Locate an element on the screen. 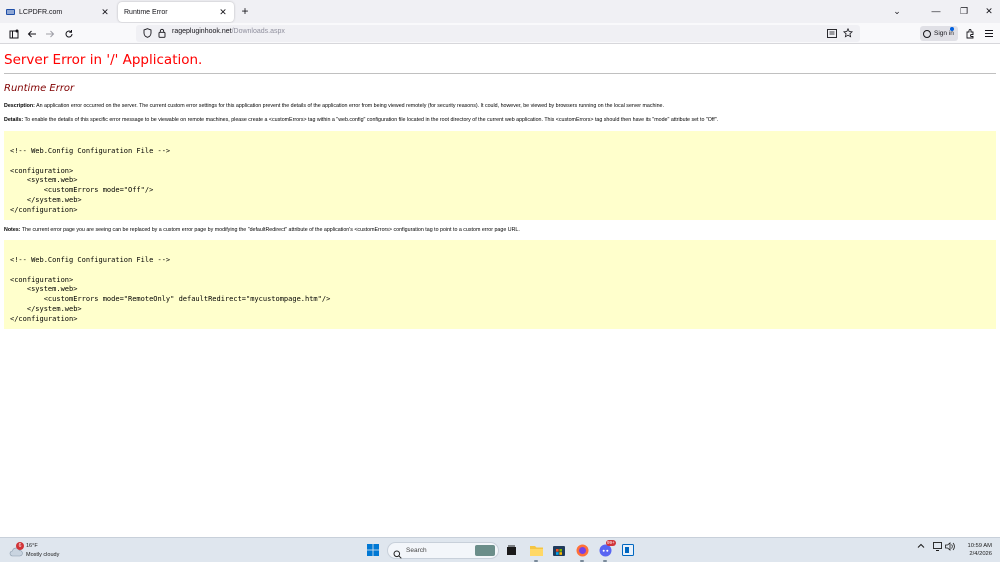 This screenshot has height=562, width=1000. restore-button: ❐ is located at coordinates (964, 11).